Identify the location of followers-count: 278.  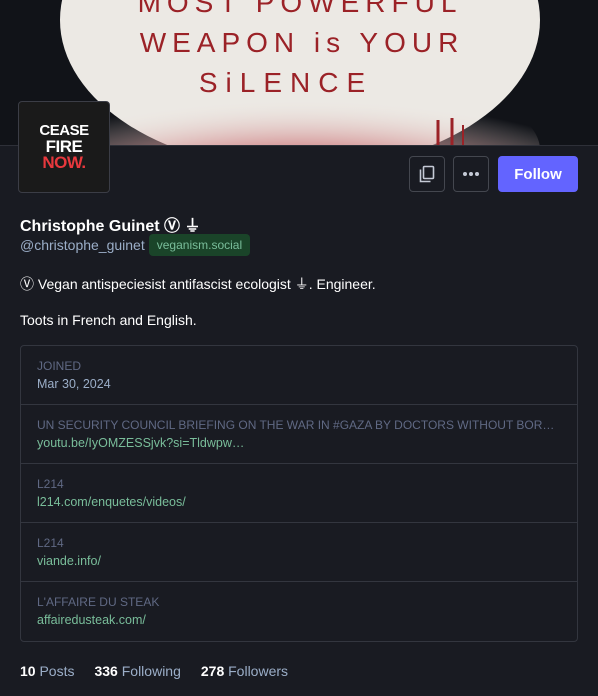
(212, 671).